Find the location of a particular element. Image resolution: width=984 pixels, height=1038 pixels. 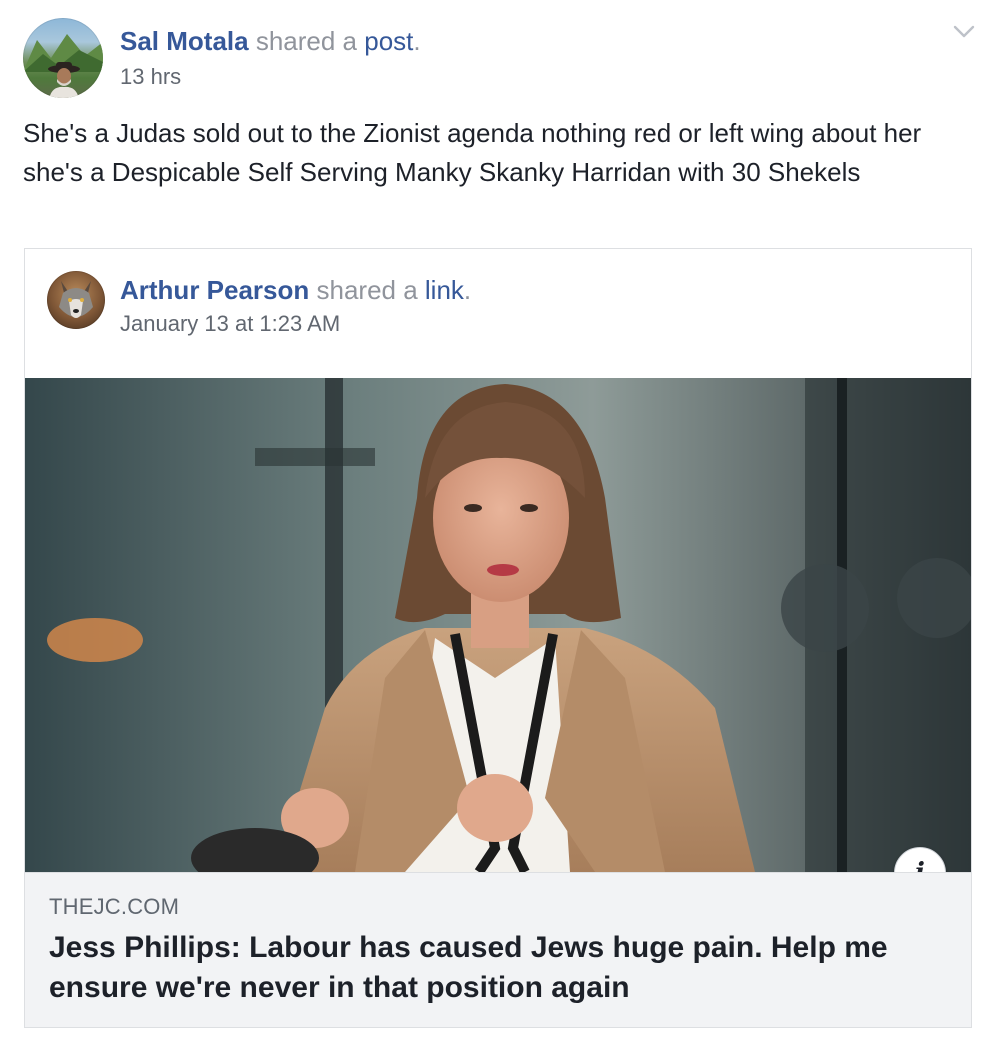

action-text: shared a is located at coordinates (306, 41).